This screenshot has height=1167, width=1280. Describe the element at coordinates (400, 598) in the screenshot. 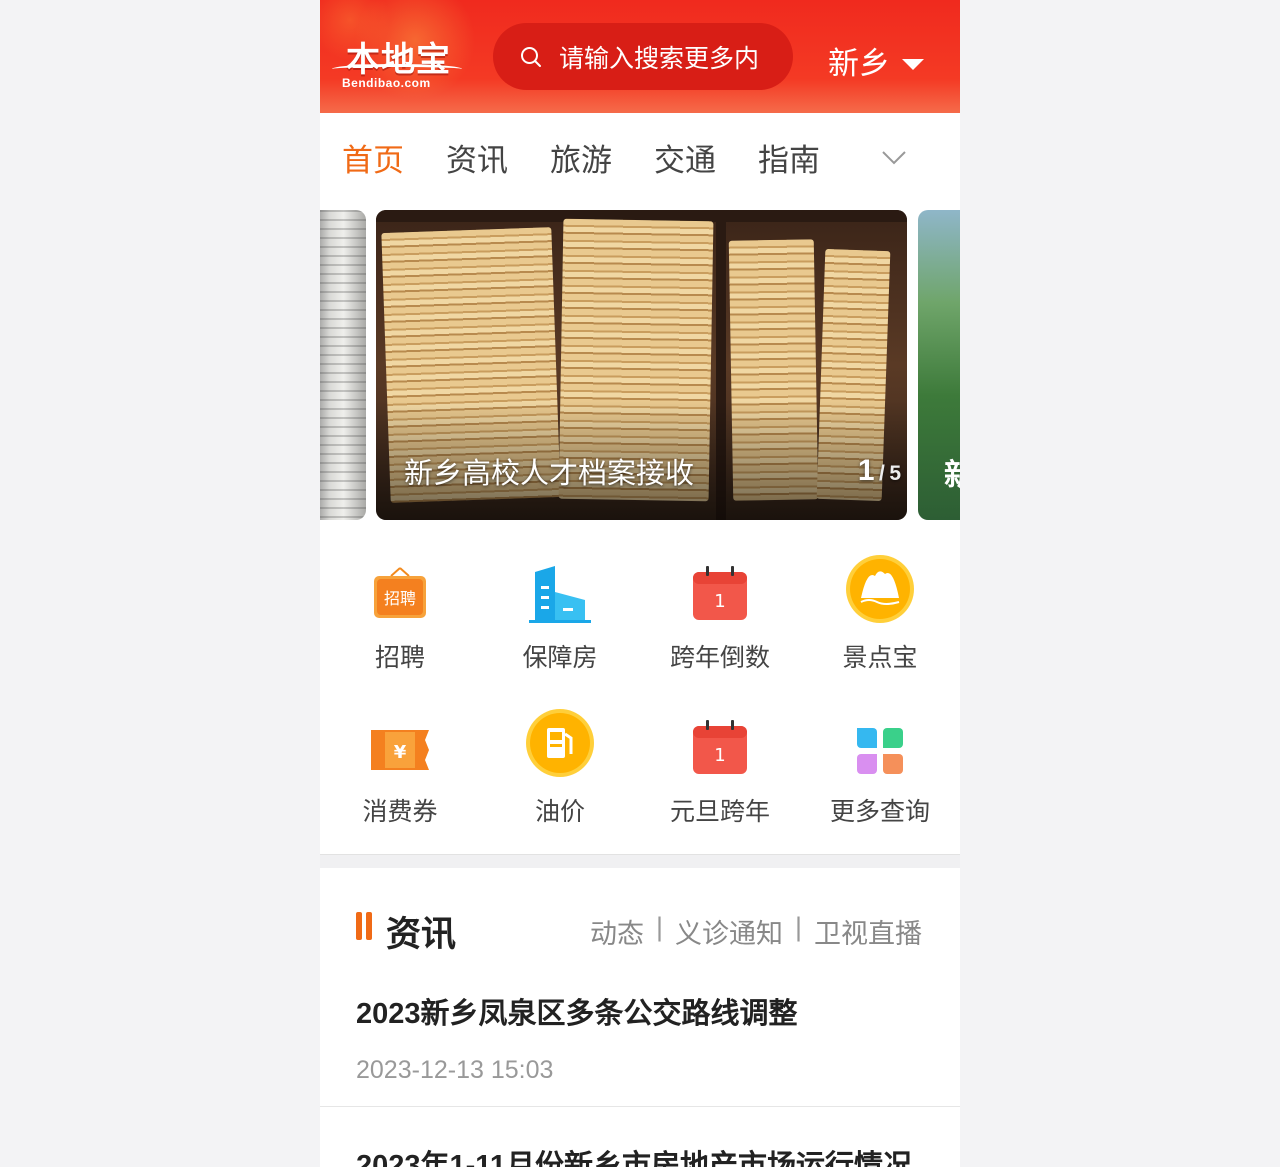

I see `svg-text: 招聘` at that location.